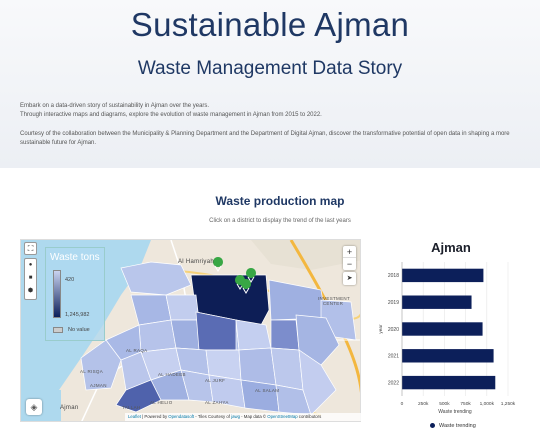  I want to click on chart-x-tick-label: 1,250k, so click(508, 404).